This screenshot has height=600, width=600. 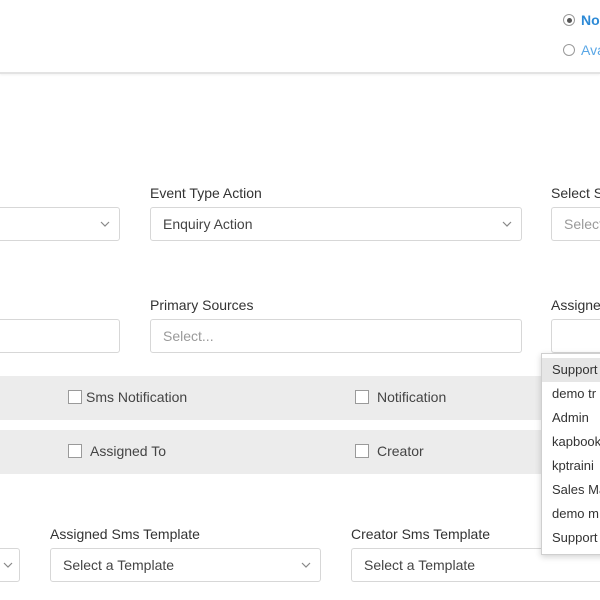 What do you see at coordinates (575, 193) in the screenshot?
I see `select-s-label: Select S` at bounding box center [575, 193].